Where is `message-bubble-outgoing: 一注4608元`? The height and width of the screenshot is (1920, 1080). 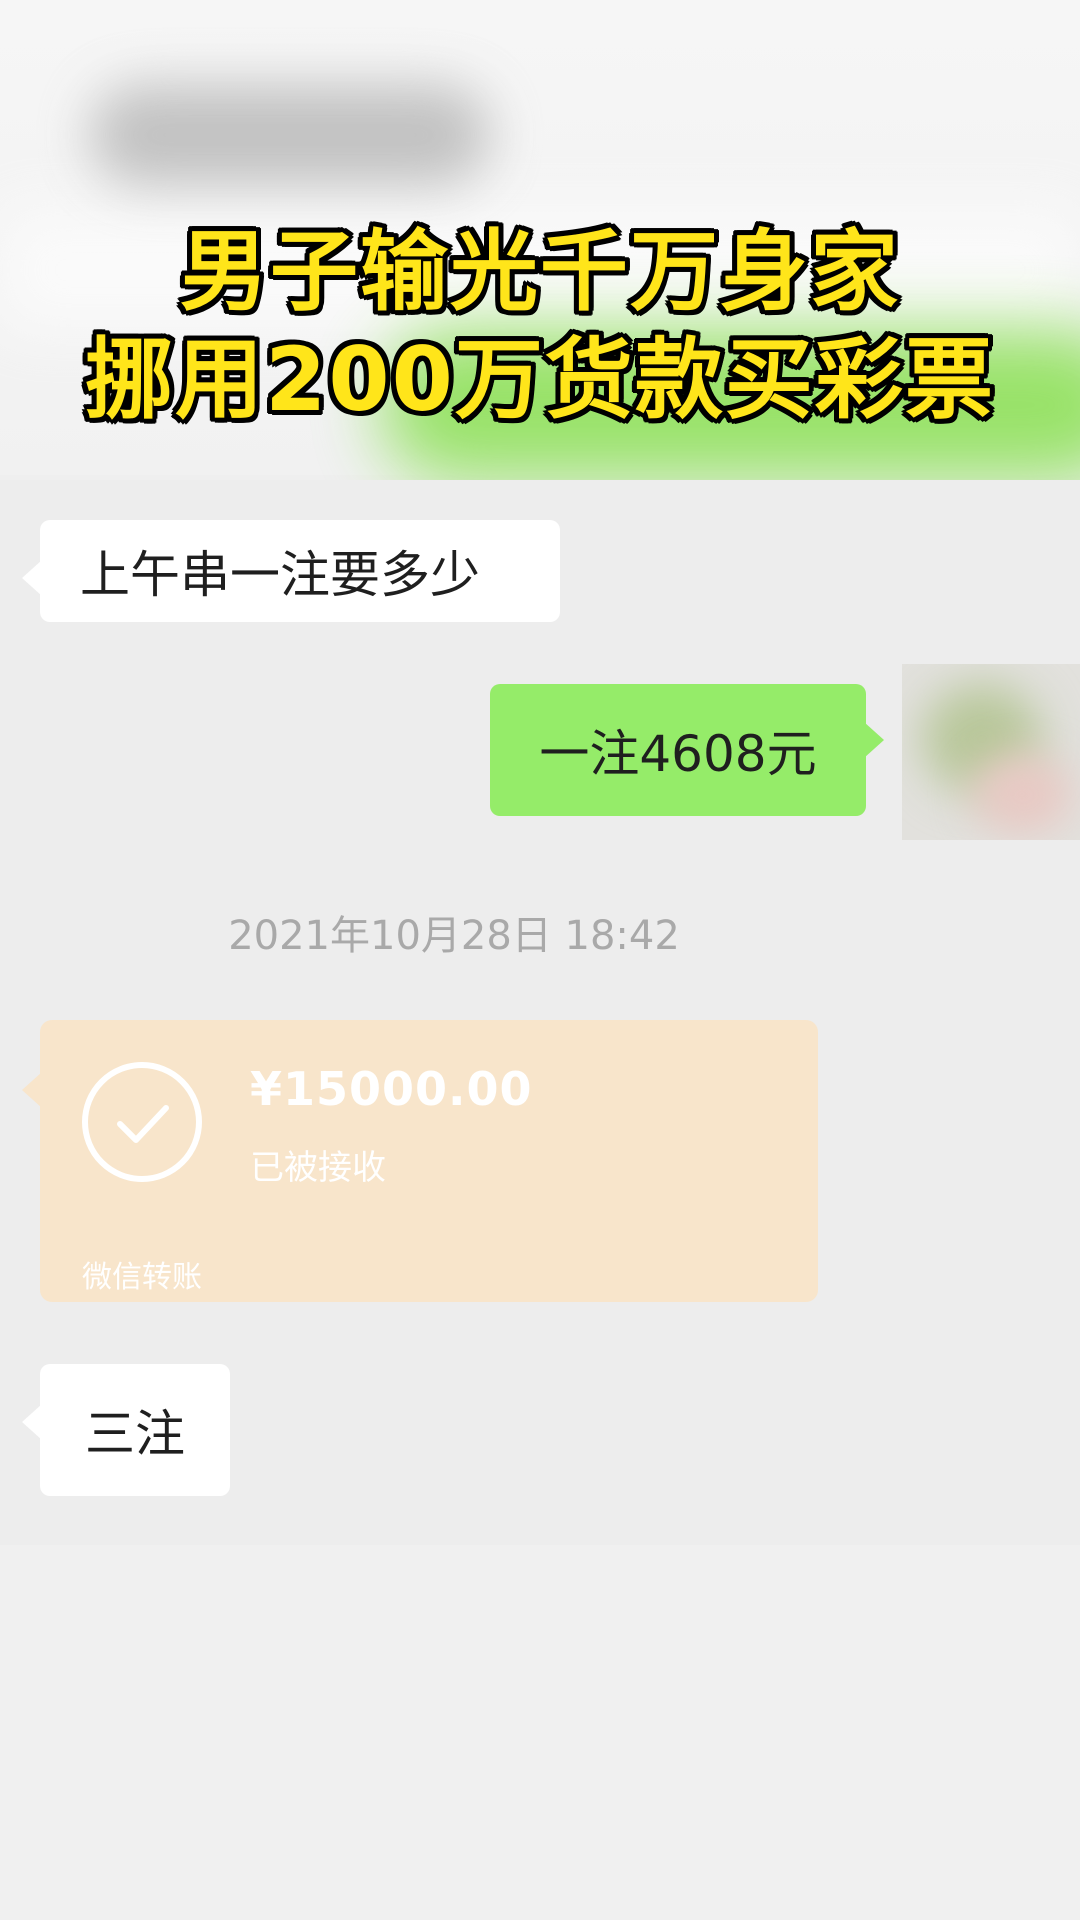 message-bubble-outgoing: 一注4608元 is located at coordinates (687, 750).